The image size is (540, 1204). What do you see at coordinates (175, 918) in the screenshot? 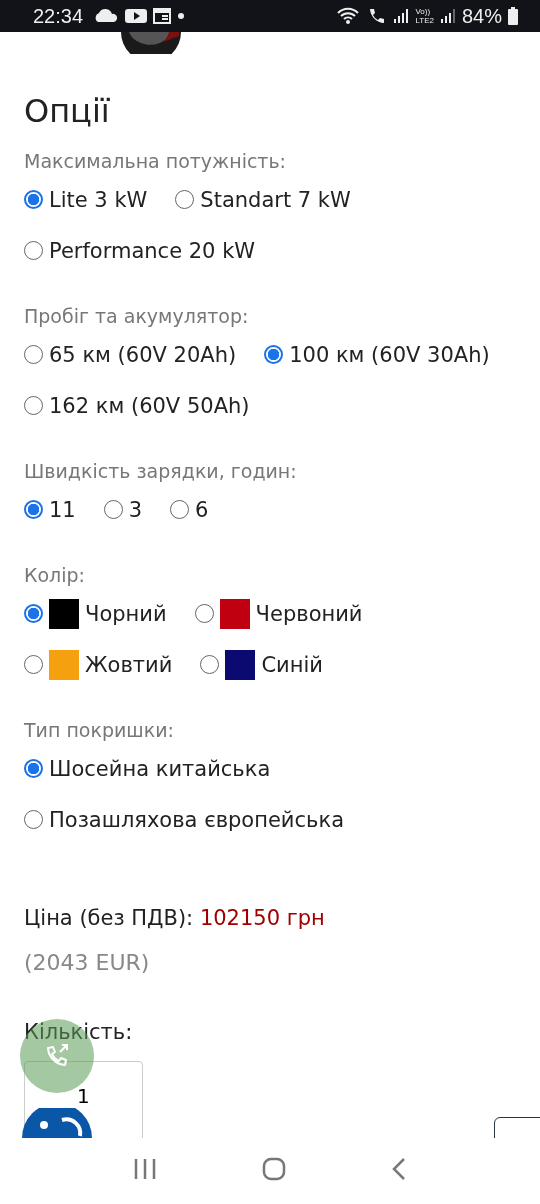
I see `price-text: Ціна (без ПДВ): 102150 грн` at bounding box center [175, 918].